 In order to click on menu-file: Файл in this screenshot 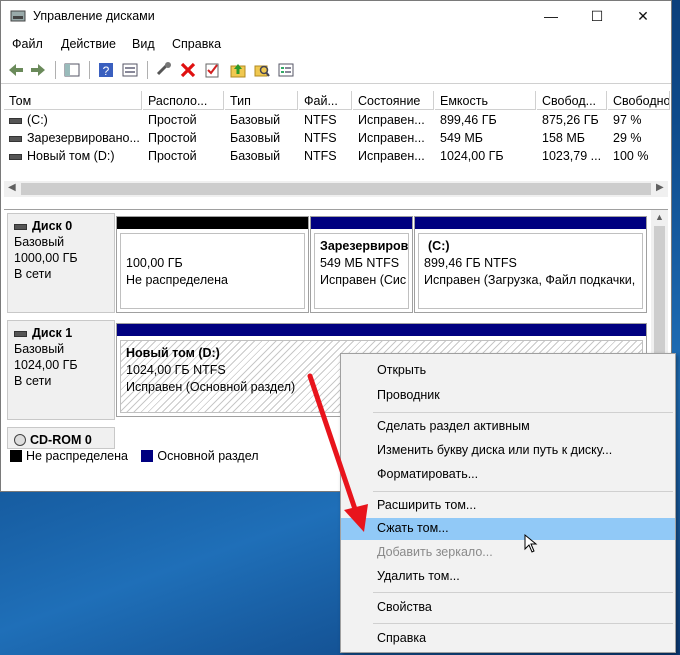, I will do `click(27, 44)`.